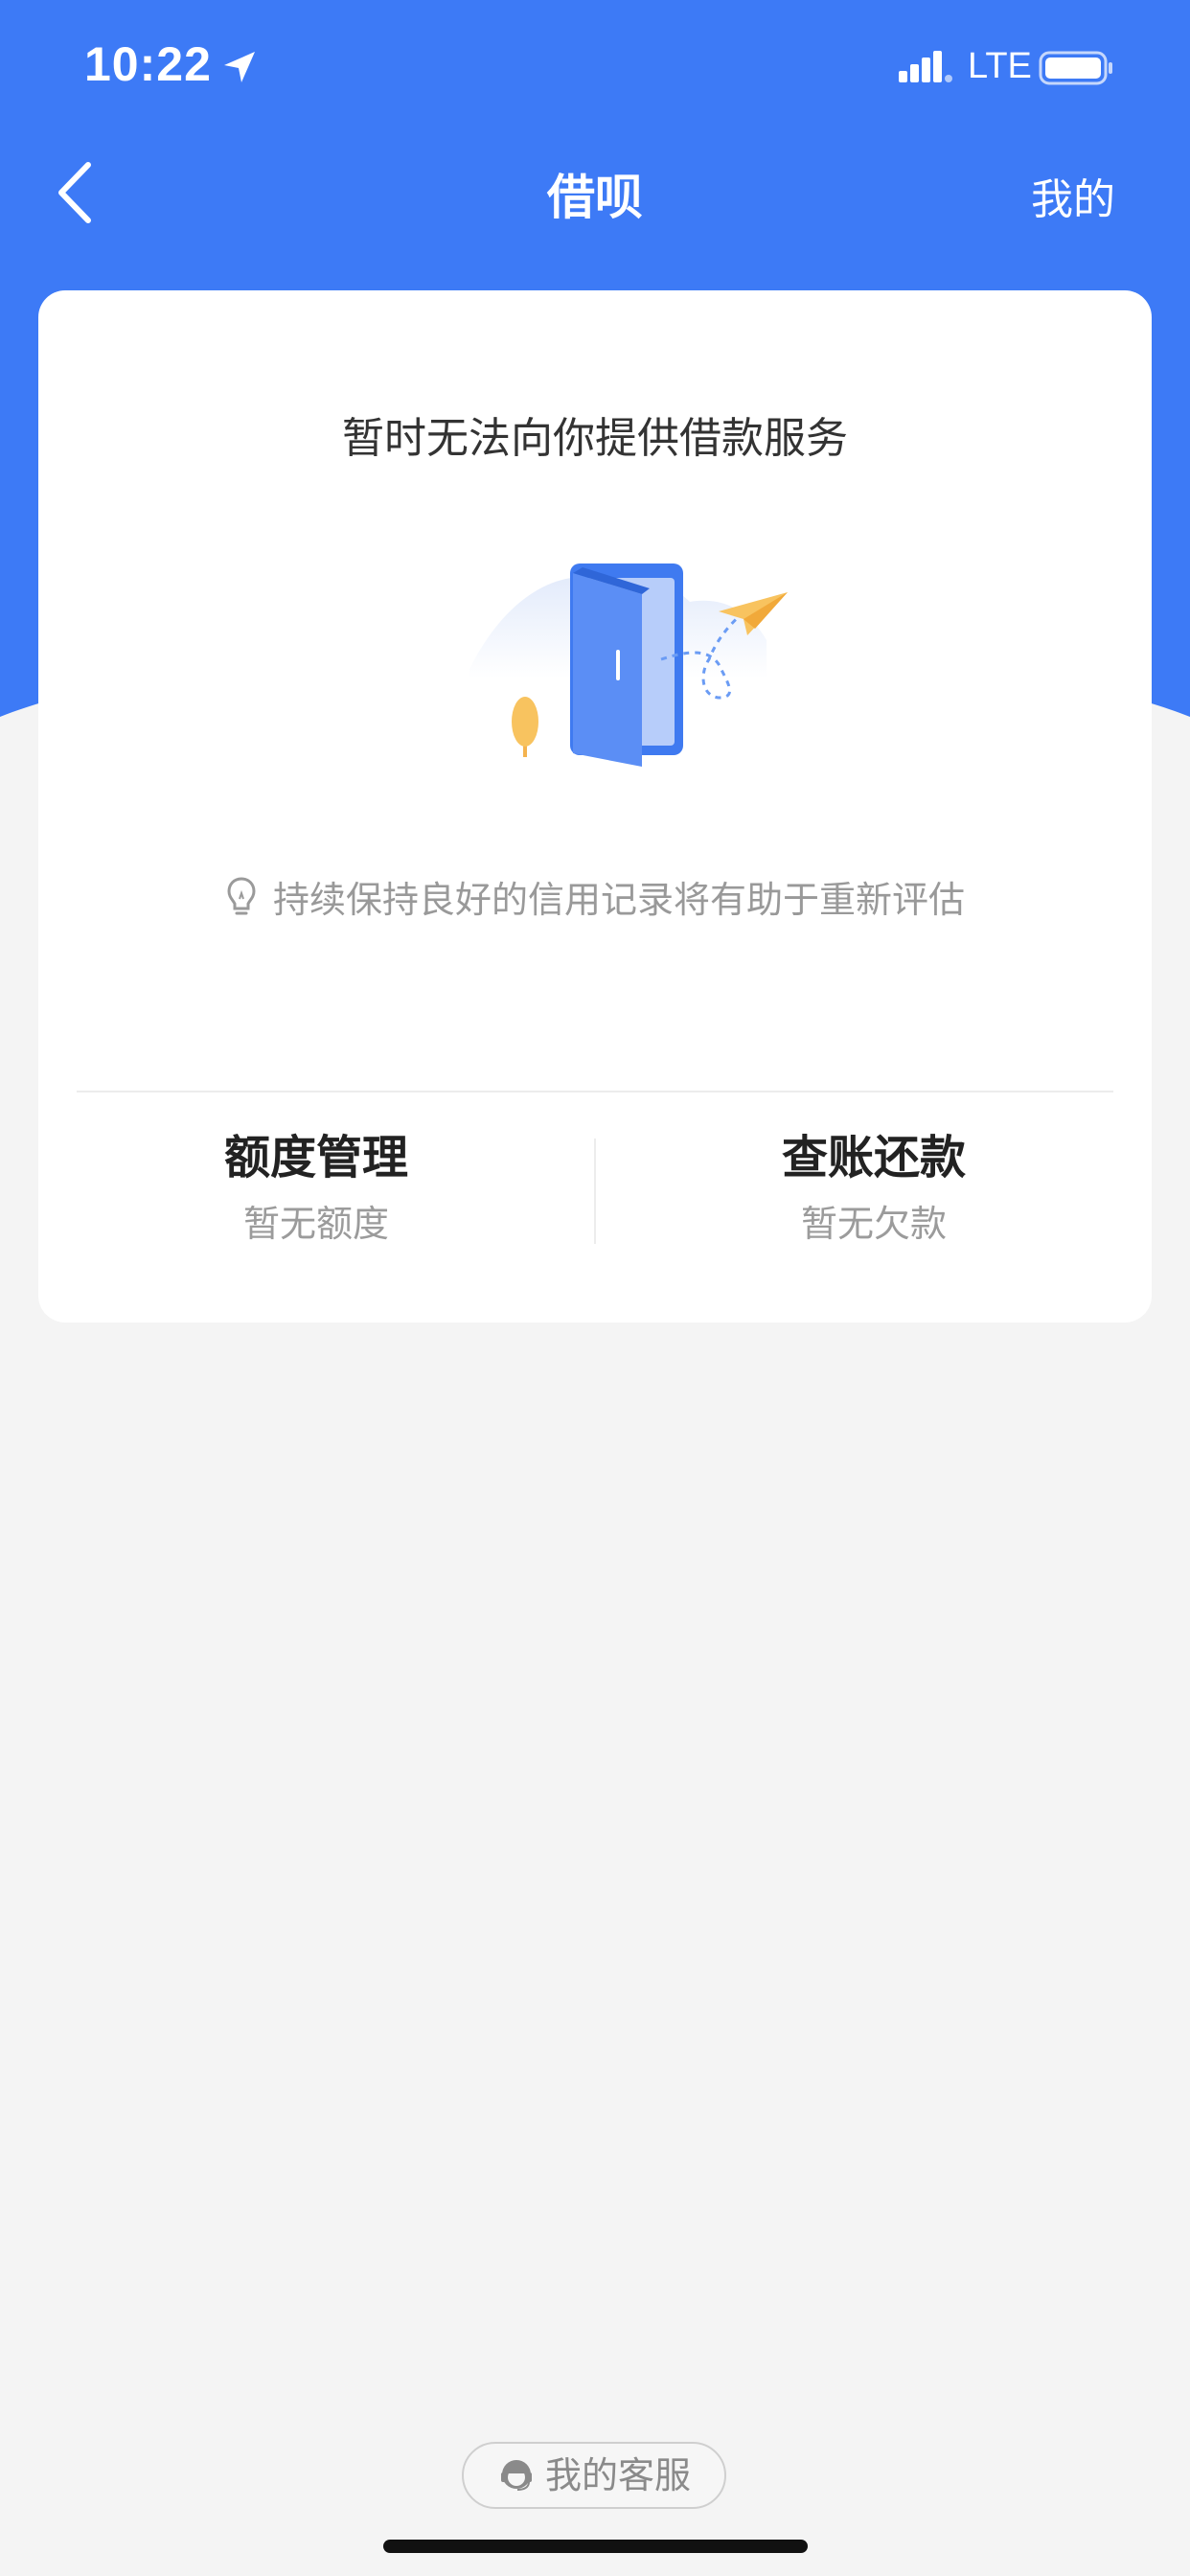 The height and width of the screenshot is (2576, 1190). I want to click on customer-service-label: 我的客服, so click(618, 2475).